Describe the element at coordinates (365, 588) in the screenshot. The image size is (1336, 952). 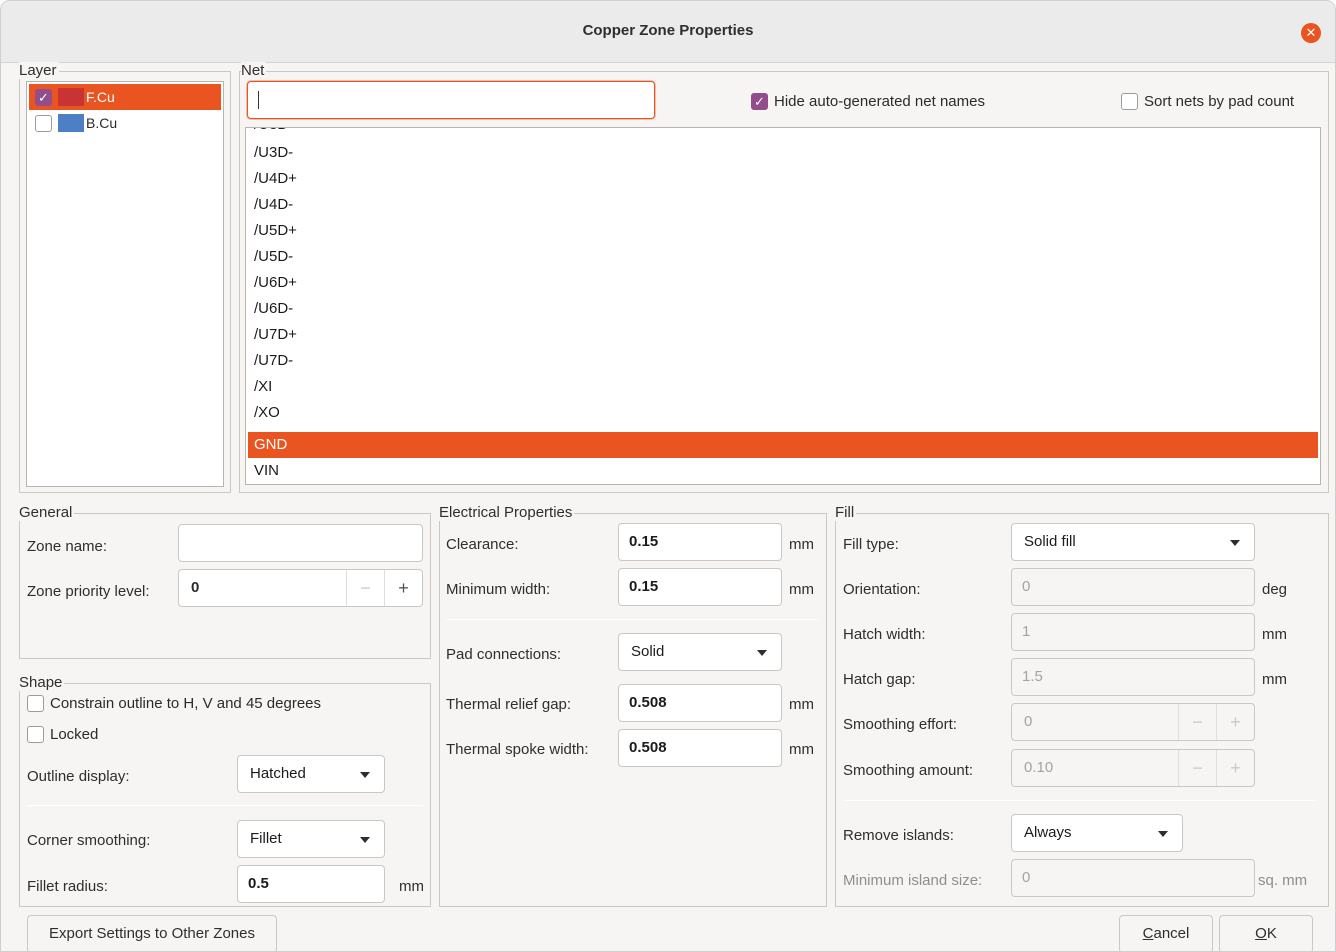
I see `zone-priority-decrement-button: −` at that location.